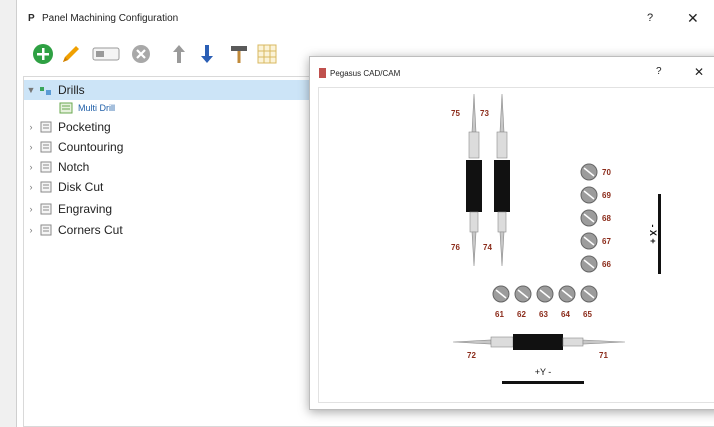  Describe the element at coordinates (455, 247) in the screenshot. I see `tool-label-76: 76` at that location.